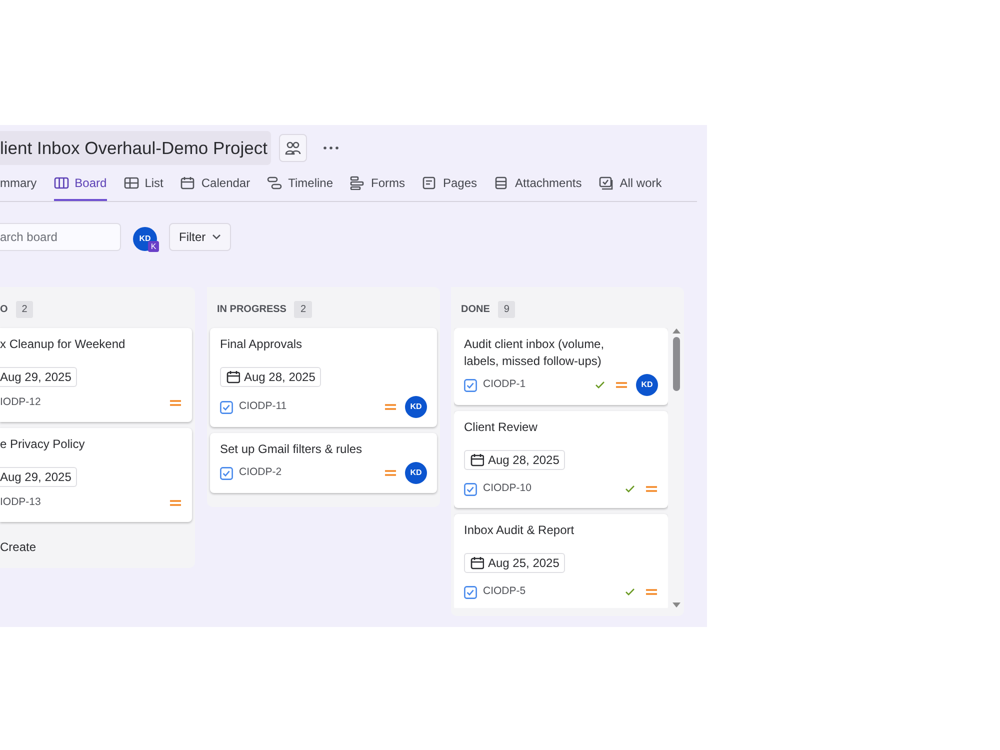 The image size is (1000, 750). I want to click on stack-icon, so click(502, 183).